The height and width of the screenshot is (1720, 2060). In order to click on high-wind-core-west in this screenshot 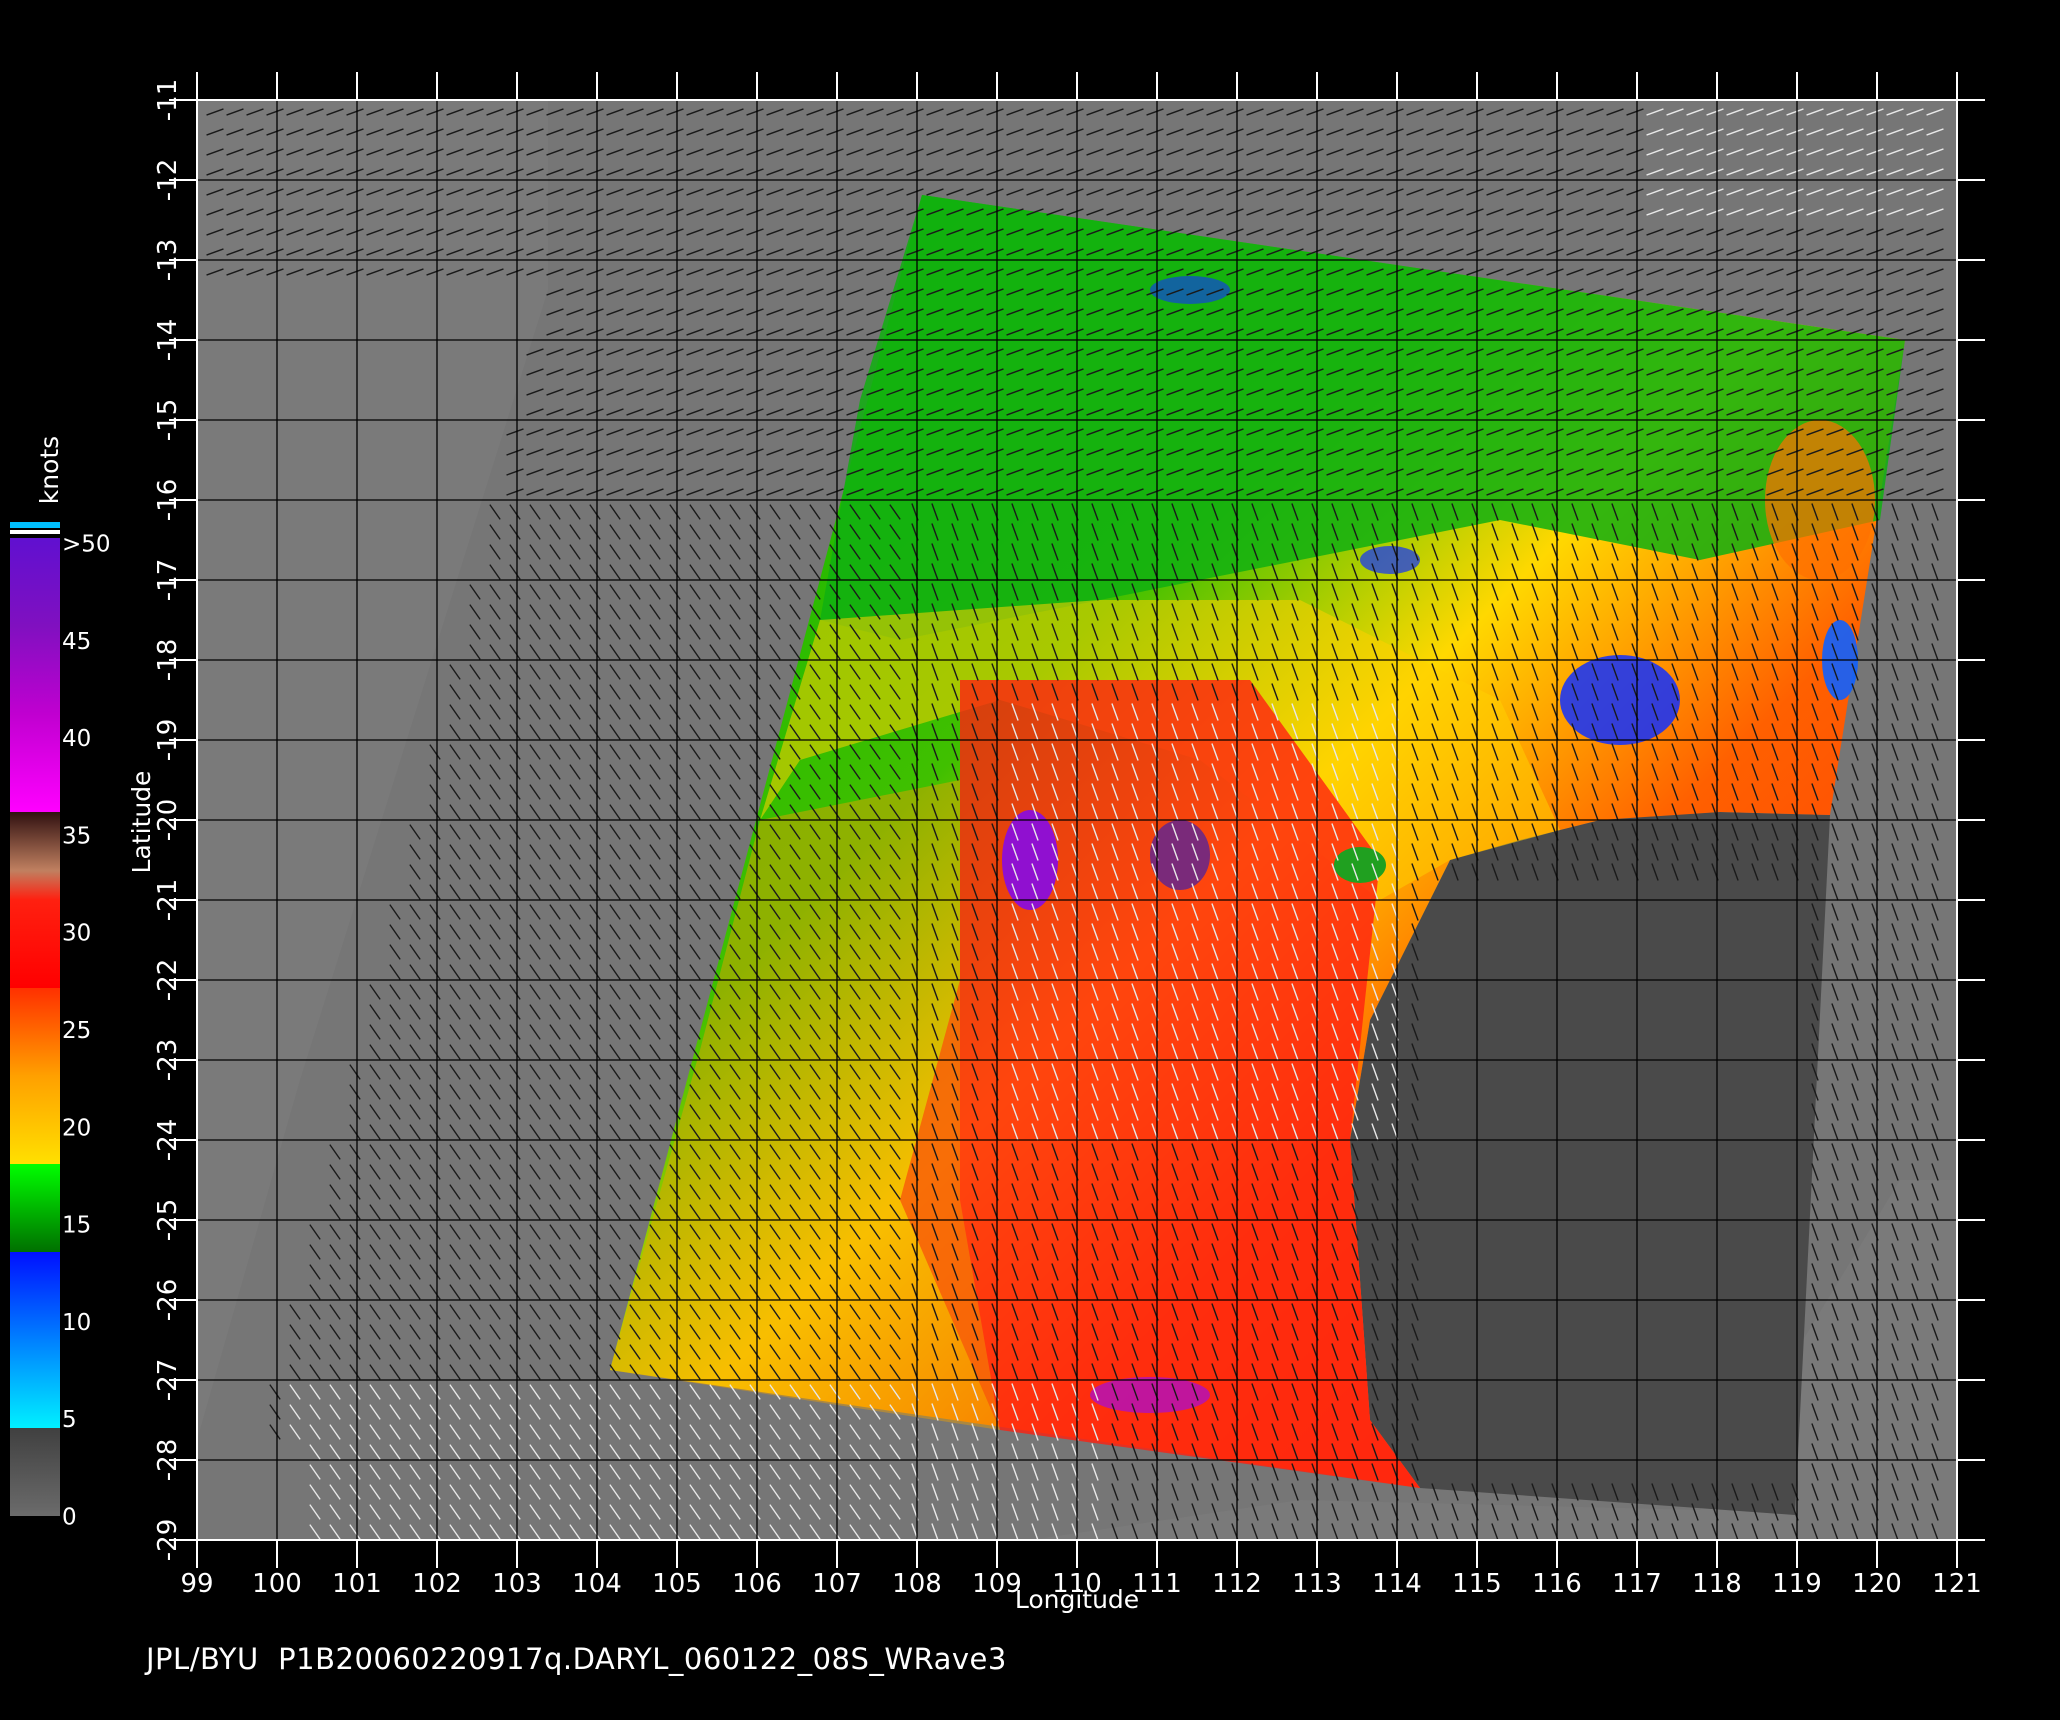, I will do `click(1030, 860)`.